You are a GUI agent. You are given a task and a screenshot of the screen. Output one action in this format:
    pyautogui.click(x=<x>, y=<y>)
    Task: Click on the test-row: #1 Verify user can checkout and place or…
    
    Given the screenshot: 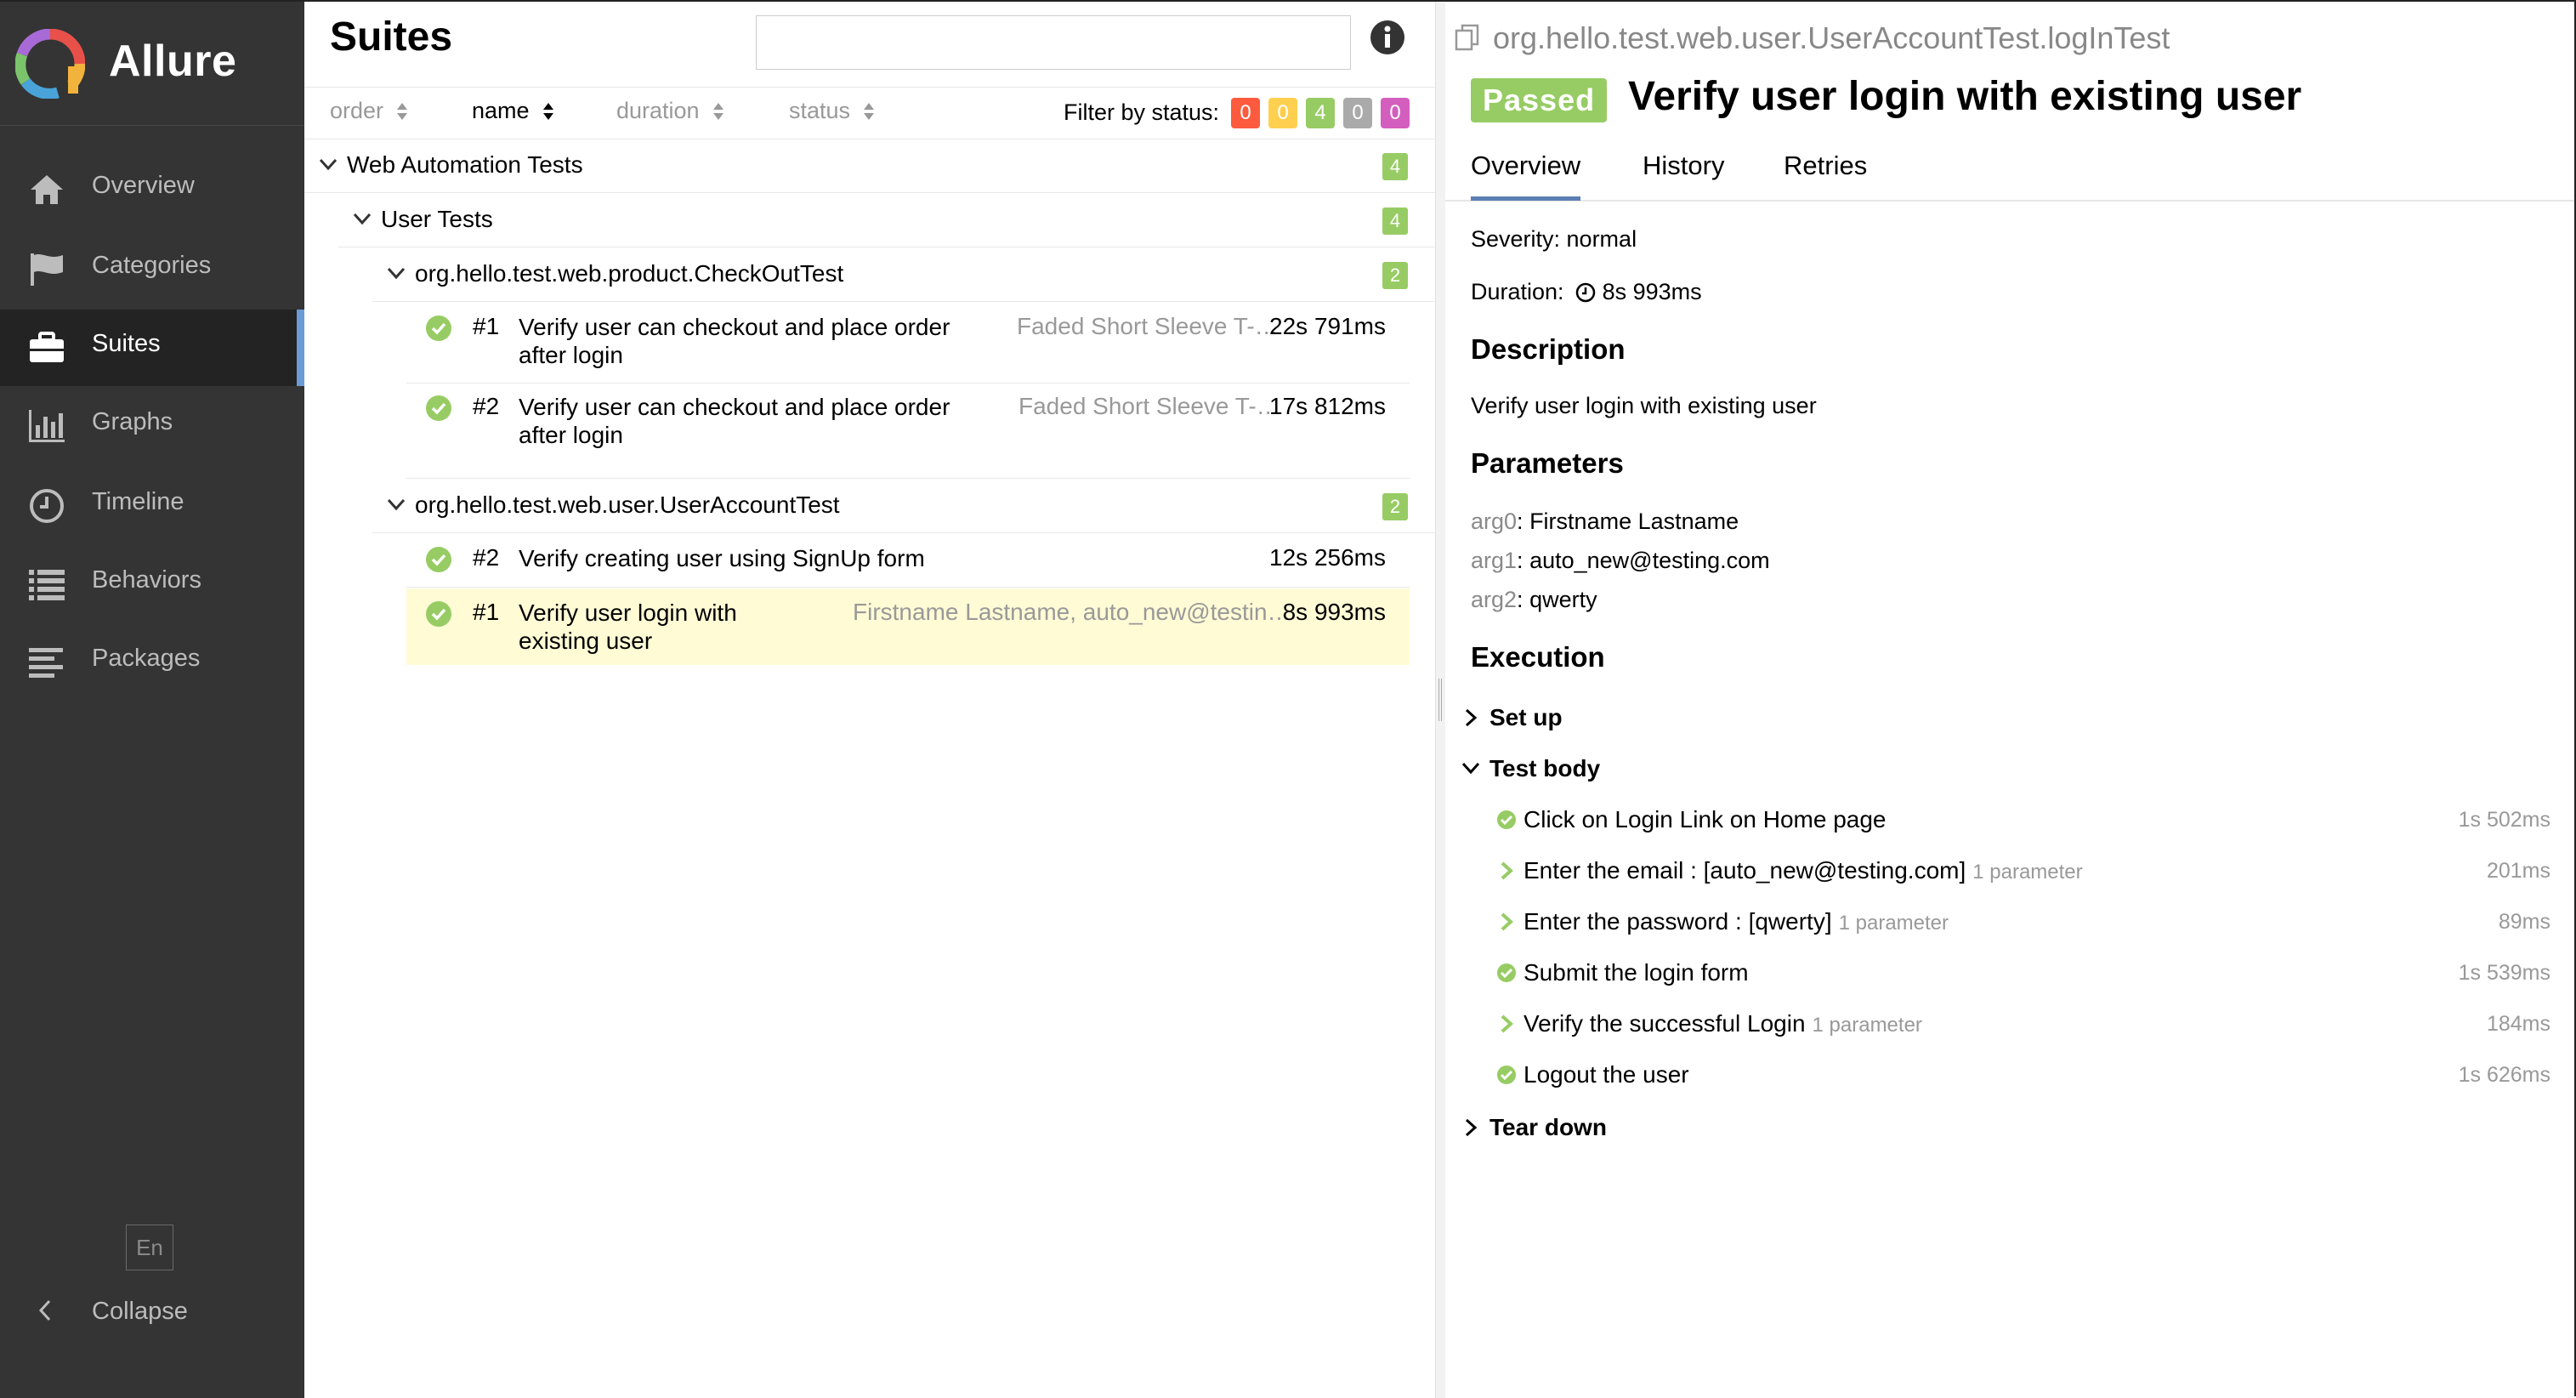 What is the action you would take?
    pyautogui.click(x=908, y=343)
    